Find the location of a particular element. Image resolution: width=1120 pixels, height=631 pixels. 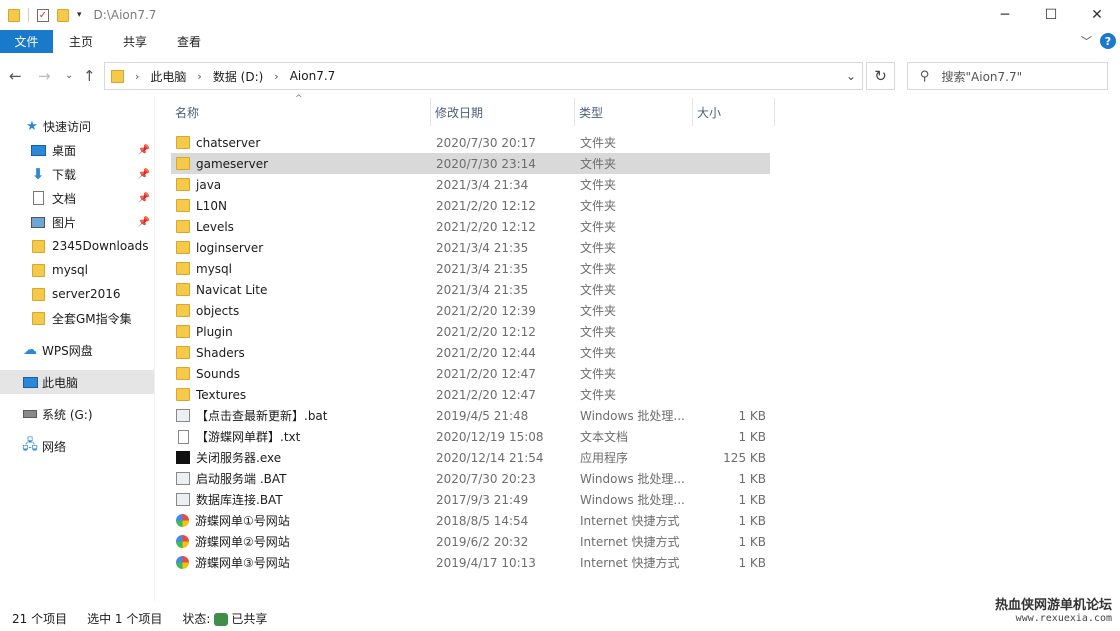

file-row: Textures 2021/2/20 12:47 文件夹 is located at coordinates (470, 394).